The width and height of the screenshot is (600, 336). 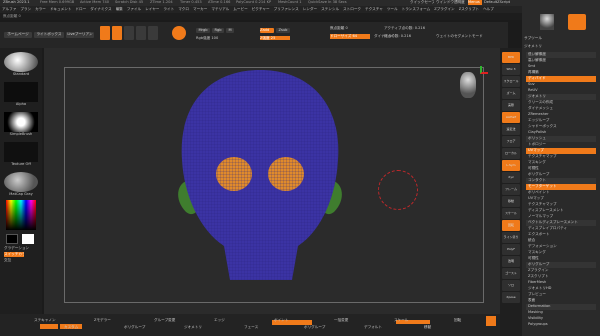 I want to click on right-shelf-button: PolyF, so click(x=511, y=249).